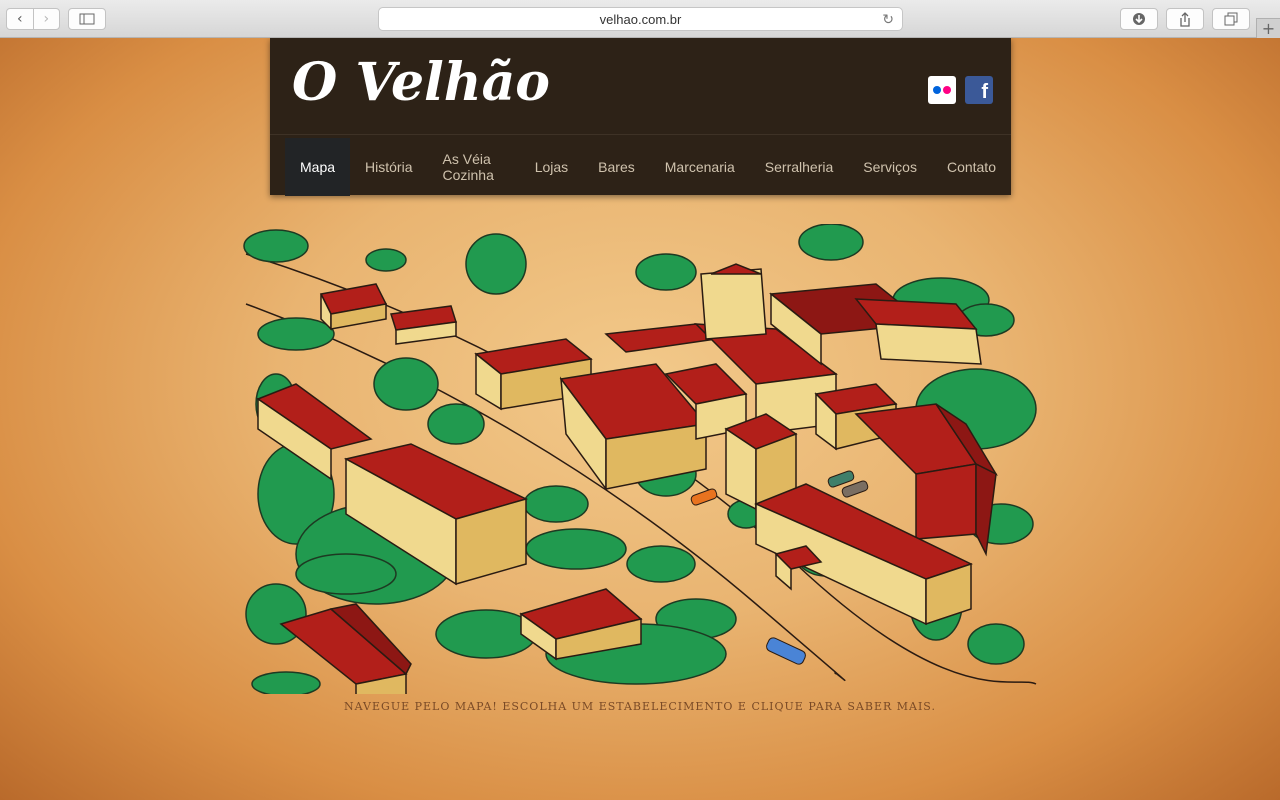 The height and width of the screenshot is (800, 1280). I want to click on facebook-icon: f, so click(979, 90).